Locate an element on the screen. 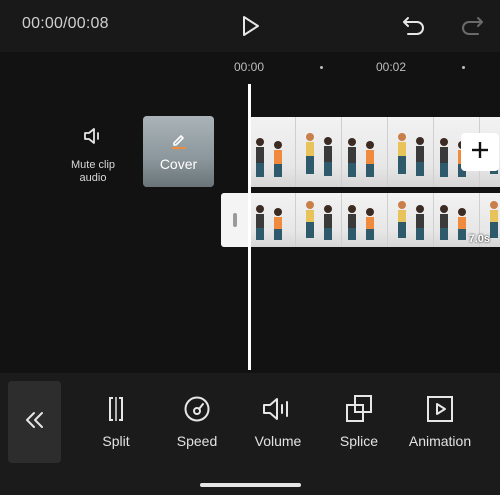 The height and width of the screenshot is (495, 500). ruler-label: 00:00 is located at coordinates (249, 67).